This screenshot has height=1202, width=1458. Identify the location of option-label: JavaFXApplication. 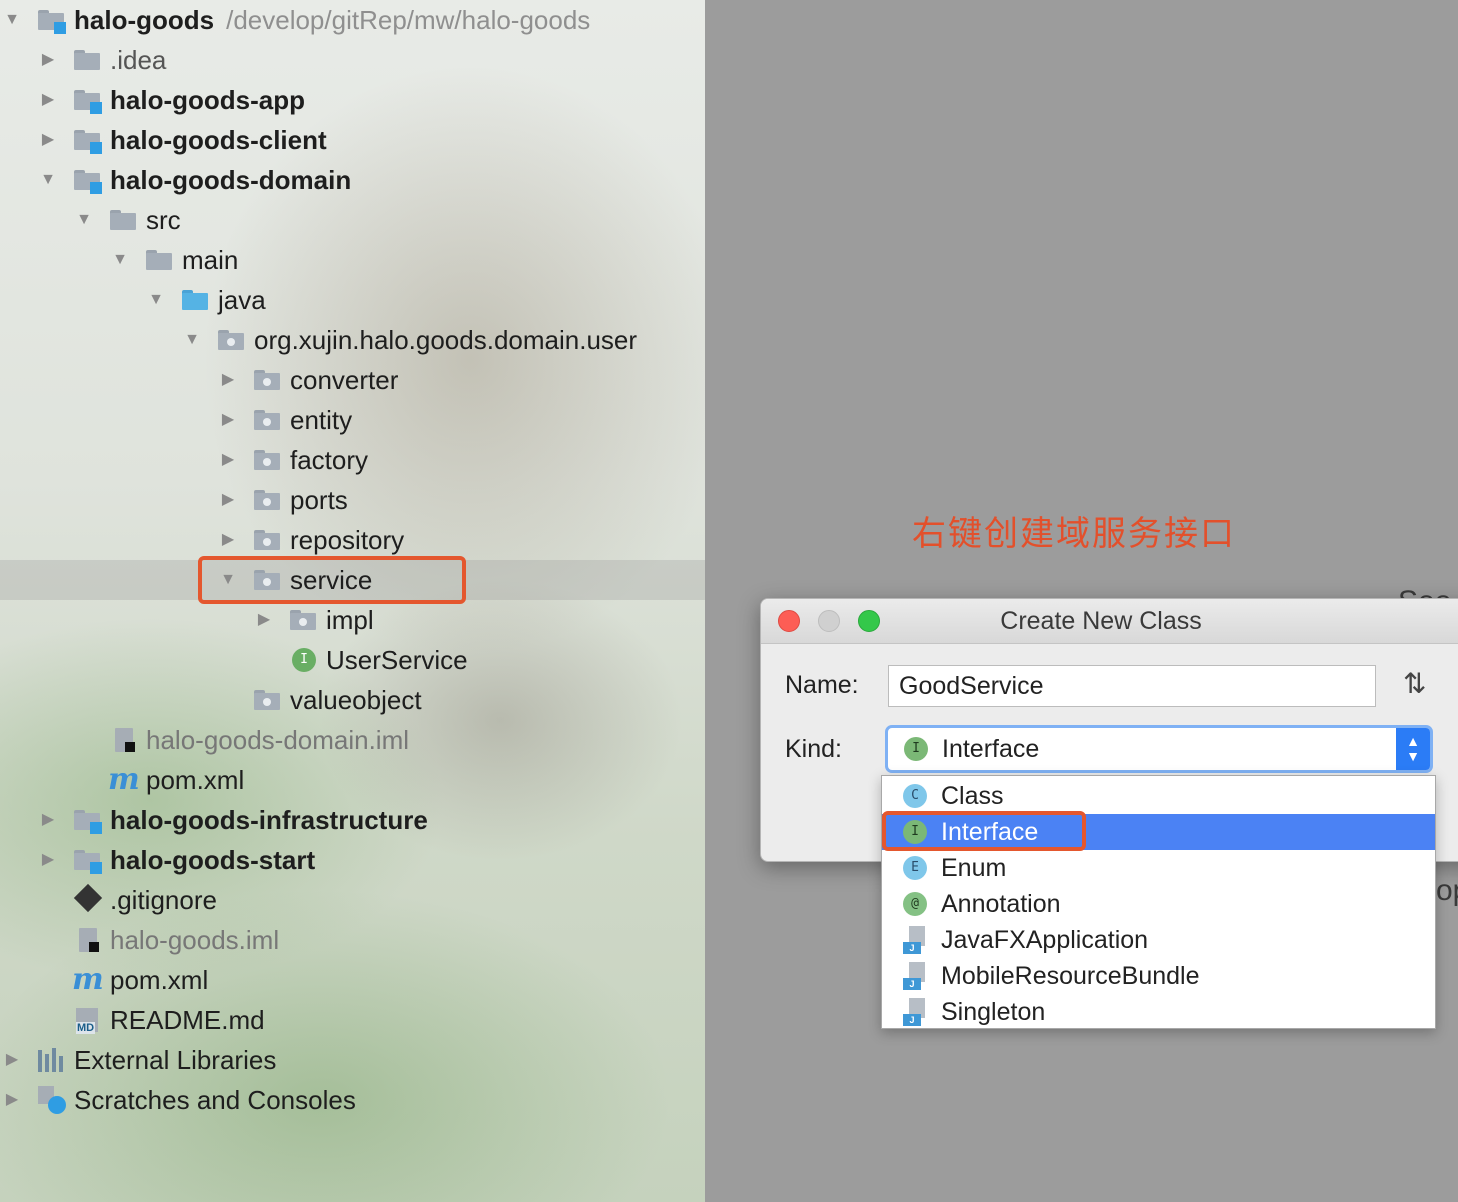
(1045, 940).